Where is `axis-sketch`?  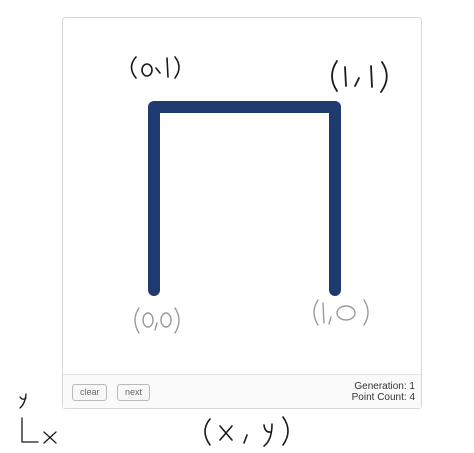 axis-sketch is located at coordinates (38, 418).